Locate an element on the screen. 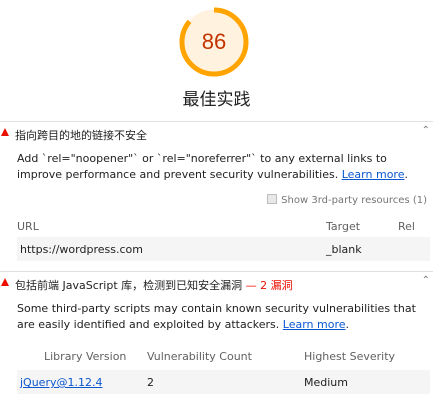 The width and height of the screenshot is (433, 400). column-header-highest-severity: Highest Severity is located at coordinates (350, 356).